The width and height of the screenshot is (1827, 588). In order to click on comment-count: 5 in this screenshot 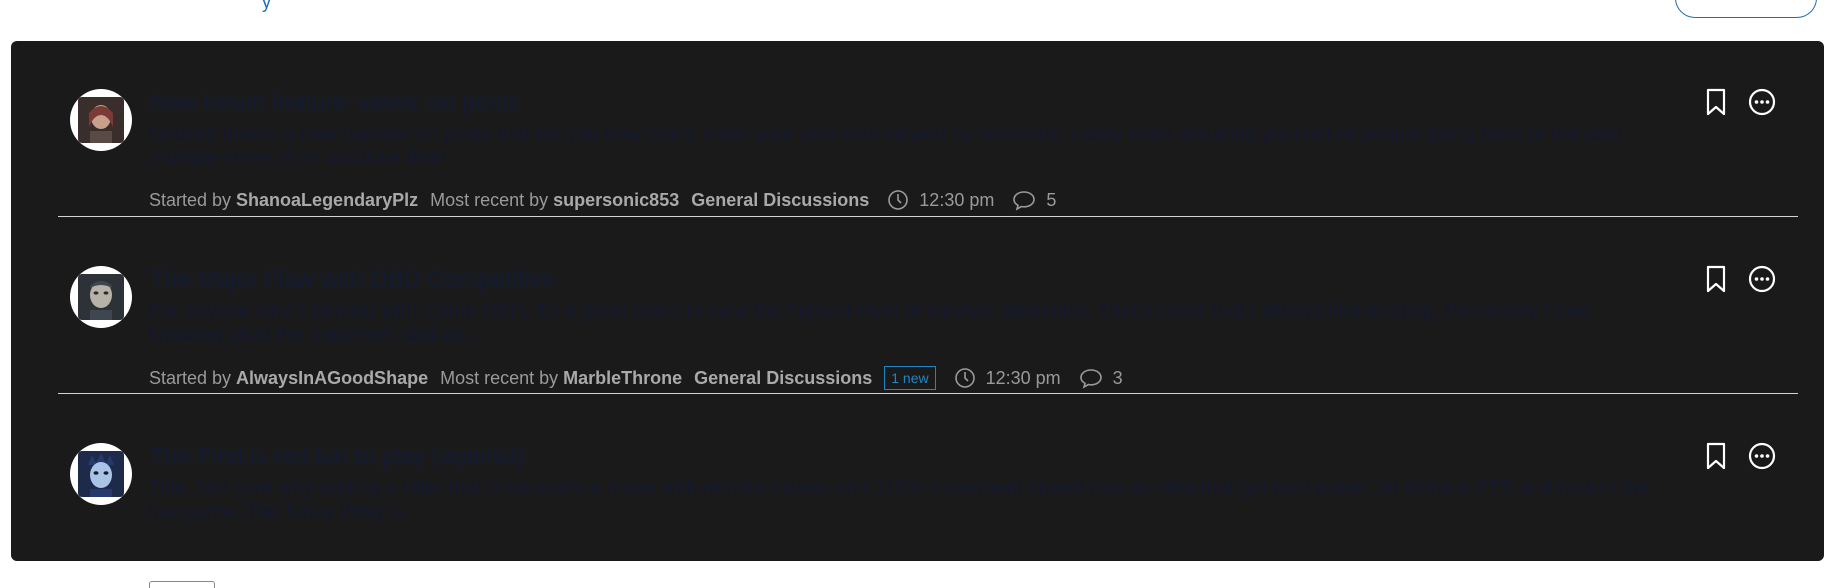, I will do `click(1051, 199)`.